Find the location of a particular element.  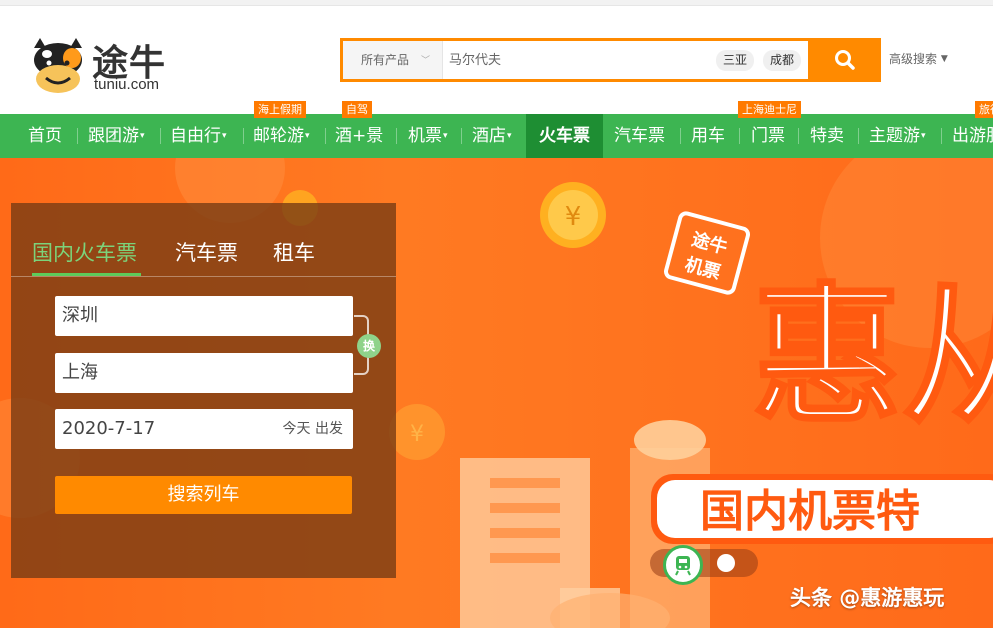

nav-item-hotel-scenic: 酒+景 is located at coordinates (359, 136).